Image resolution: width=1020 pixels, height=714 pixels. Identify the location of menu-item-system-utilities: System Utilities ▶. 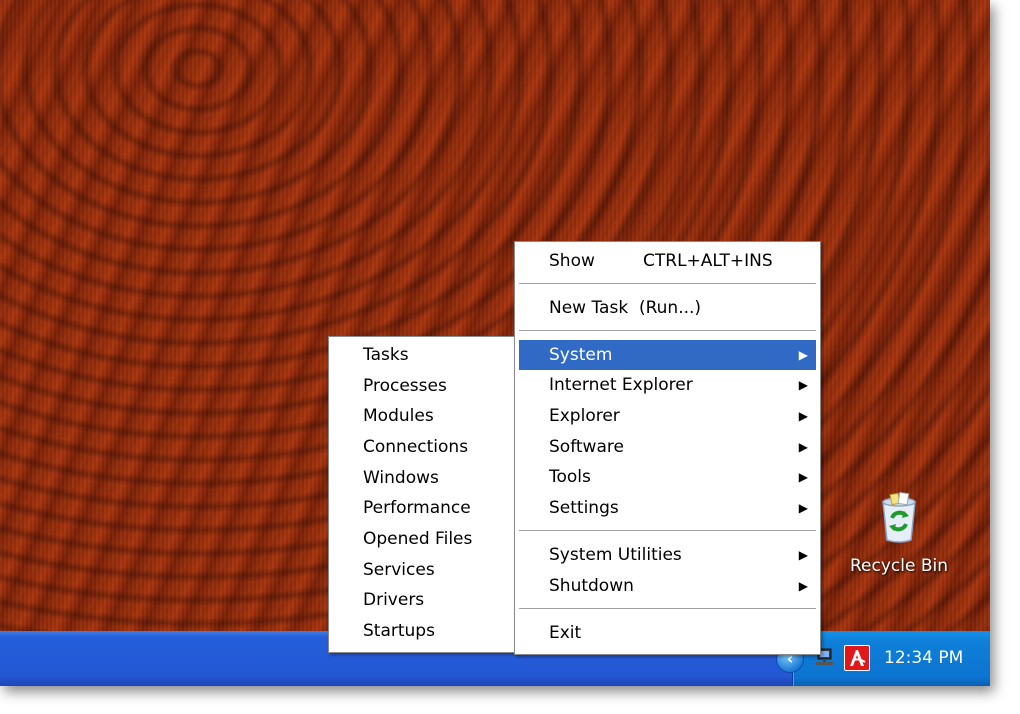
(667, 555).